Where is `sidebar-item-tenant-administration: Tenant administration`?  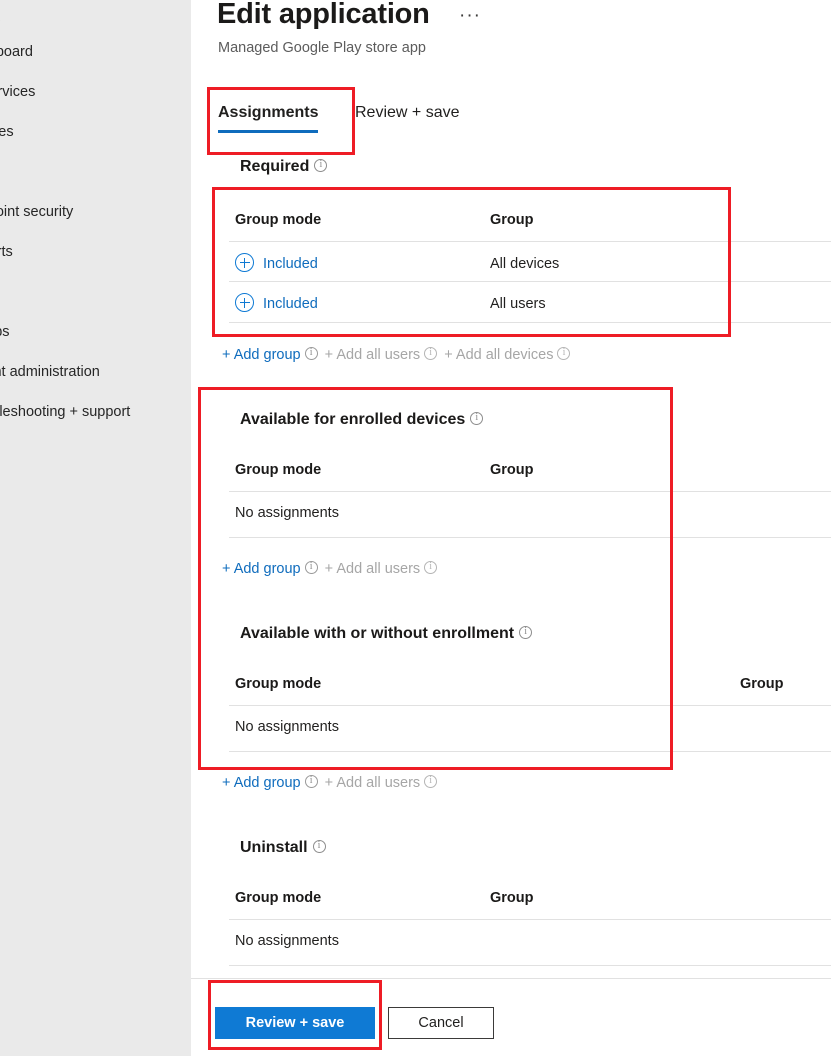
sidebar-item-tenant-administration: Tenant administration is located at coordinates (95, 372).